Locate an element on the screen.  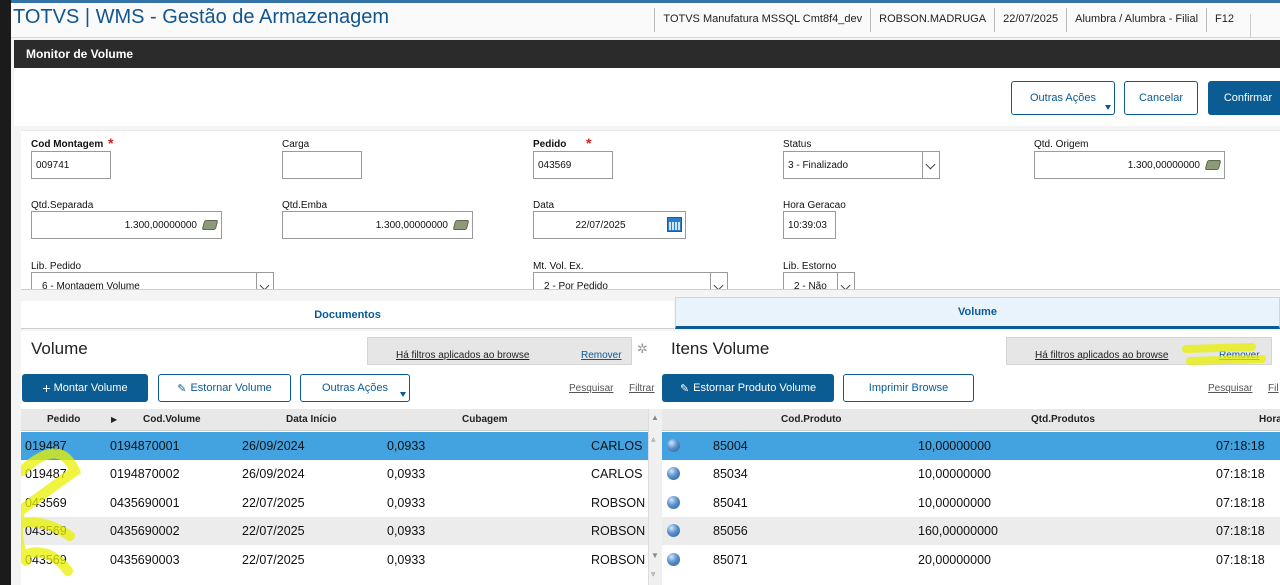
outras-acoes-grid-label: Outras Ações is located at coordinates (355, 388).